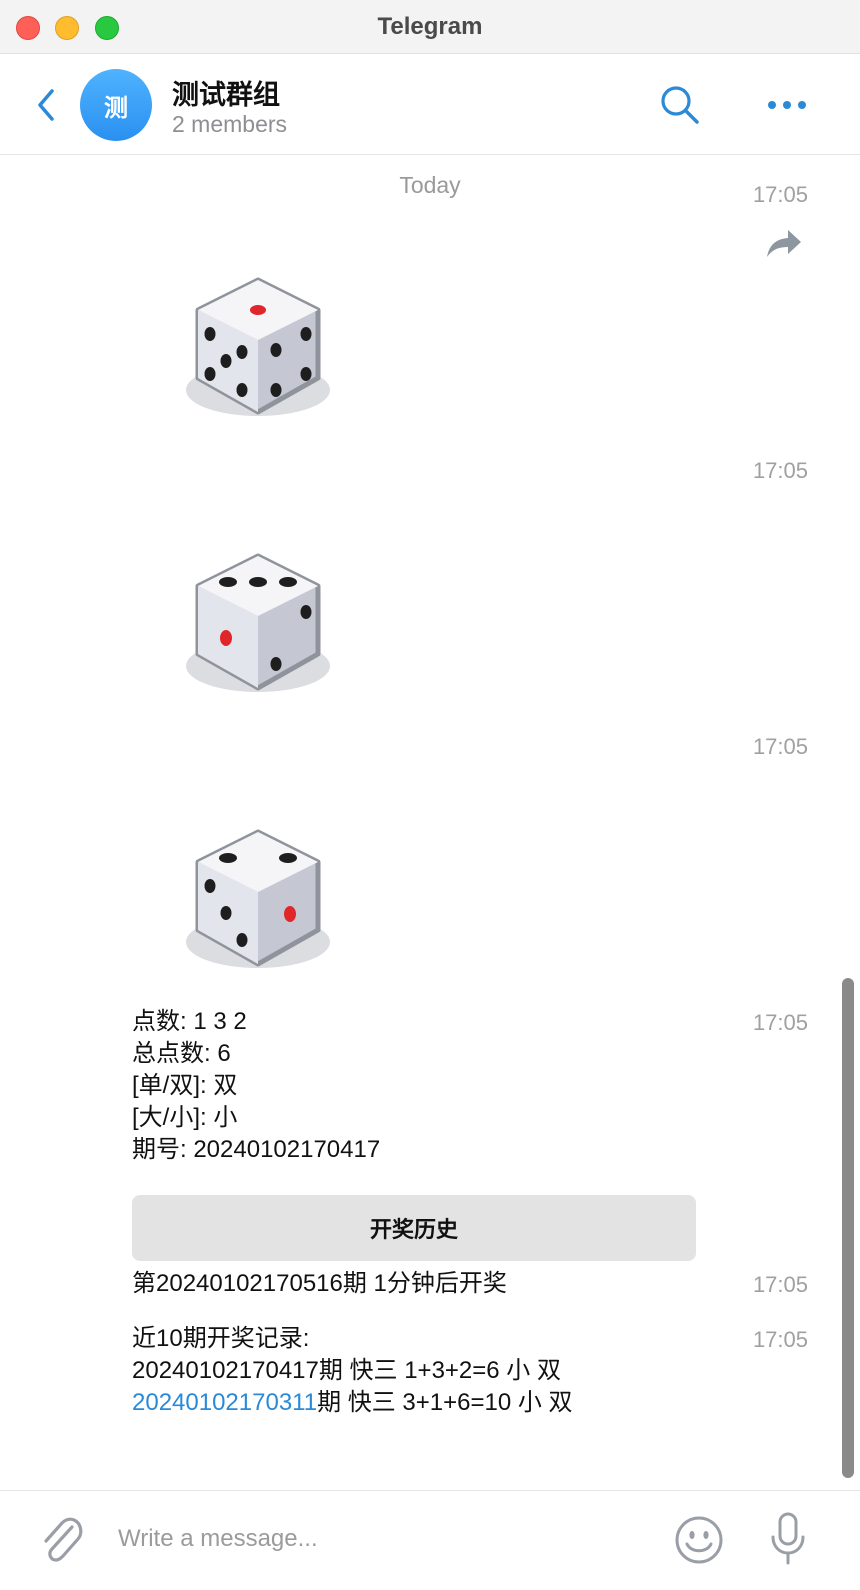 This screenshot has width=860, height=1590. I want to click on chat-member-count: 2 members, so click(230, 124).